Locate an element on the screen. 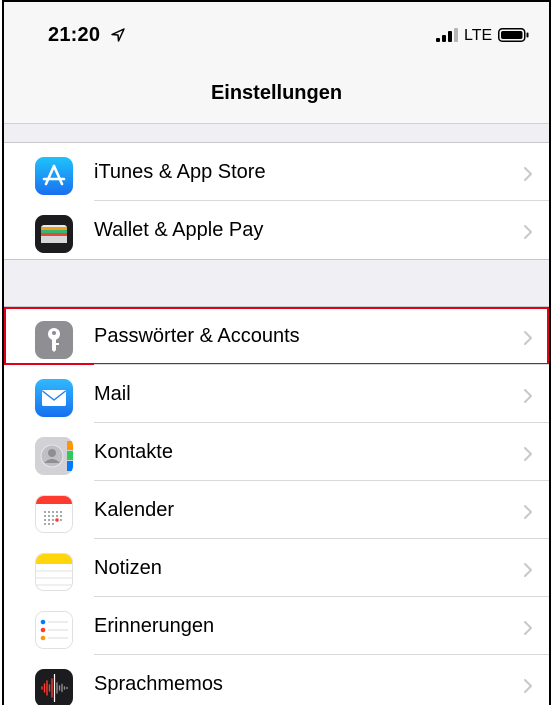 The image size is (553, 707). settings-row-wallet-apple-pay: Wallet & Apple Pay is located at coordinates (276, 230).